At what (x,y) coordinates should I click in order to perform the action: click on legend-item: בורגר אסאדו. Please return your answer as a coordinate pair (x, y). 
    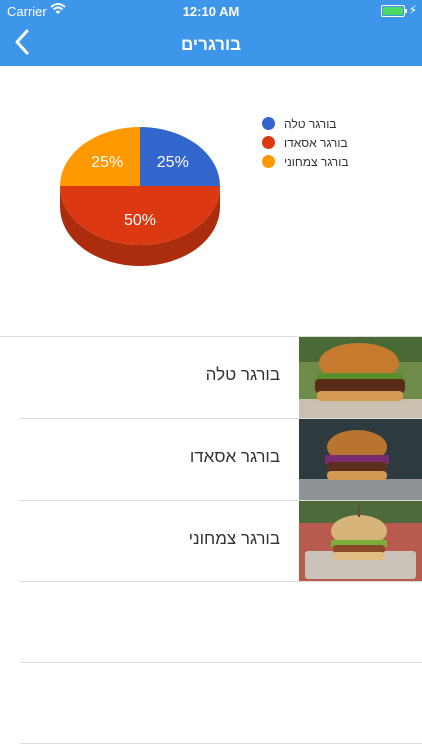
    Looking at the image, I should click on (322, 143).